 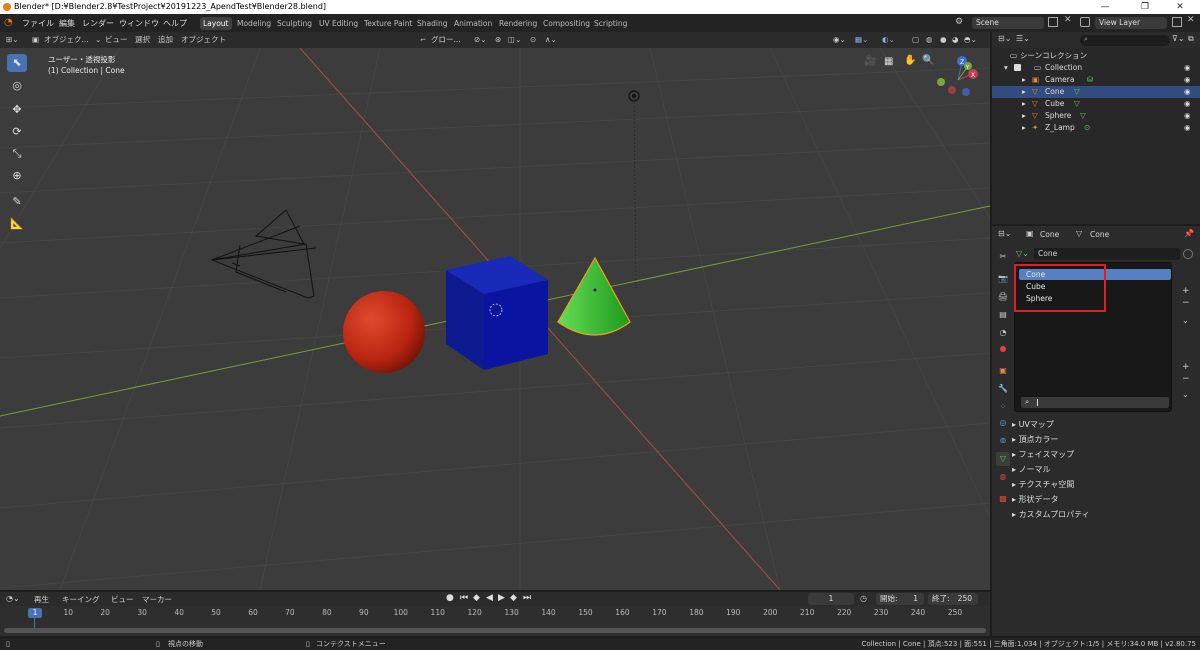 I want to click on menu-timeline-view: ビュー, so click(x=122, y=599).